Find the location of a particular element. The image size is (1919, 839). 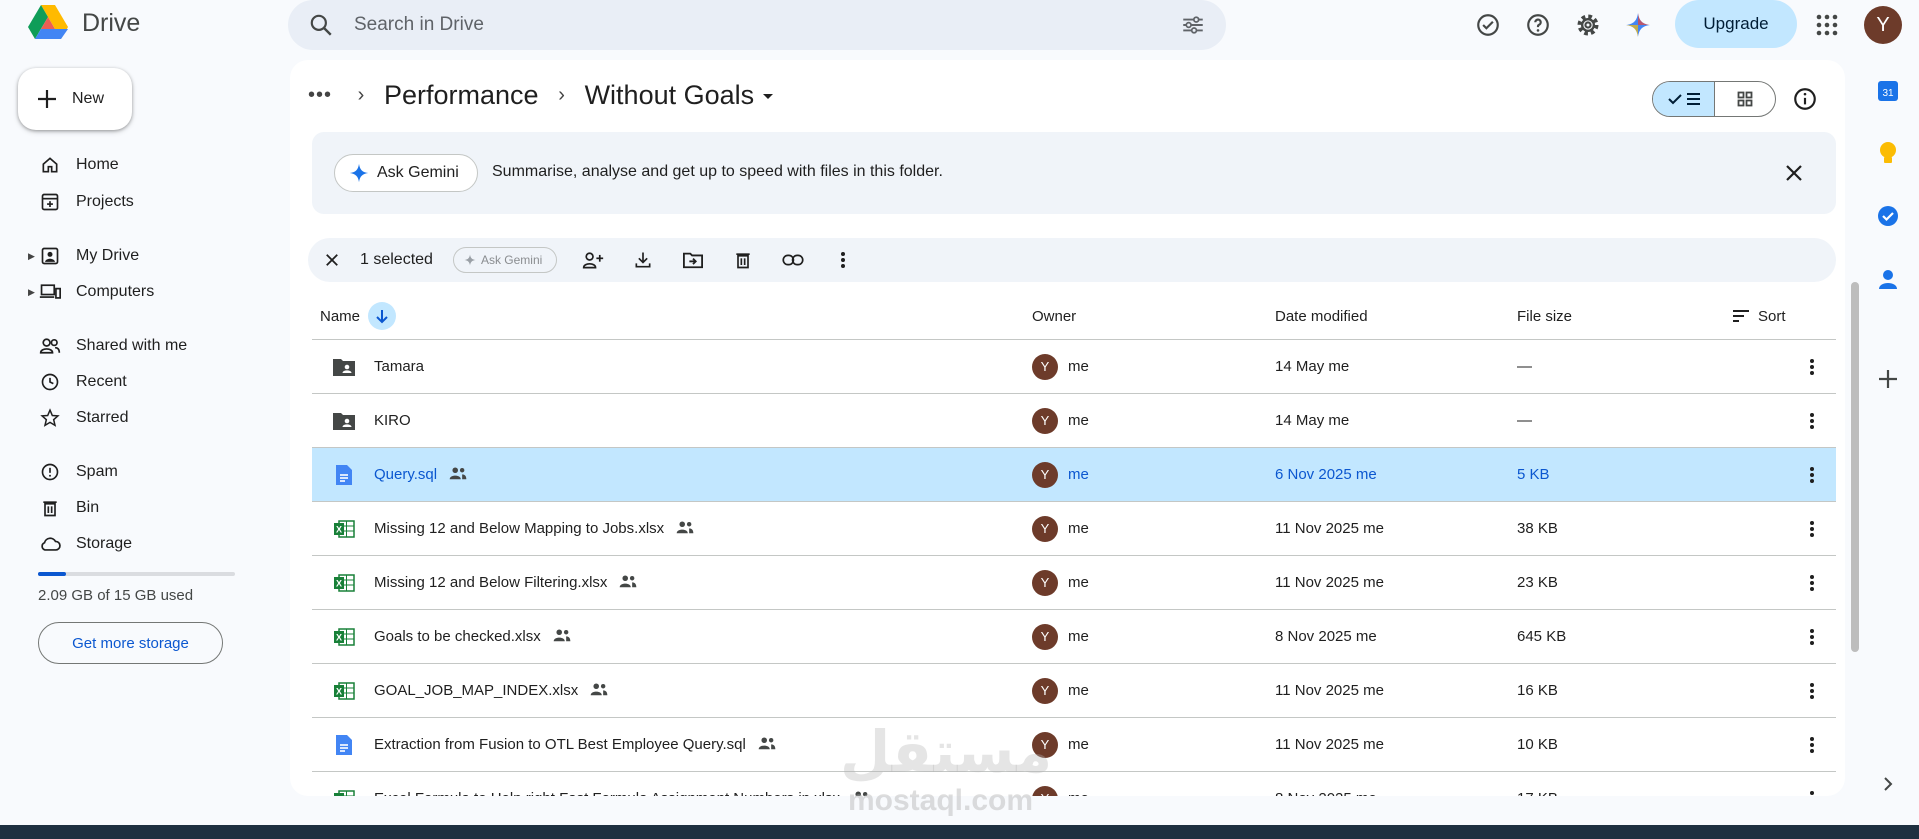

file-name-cell: Missing 12 and Below Filtering.xlsx is located at coordinates (505, 582).